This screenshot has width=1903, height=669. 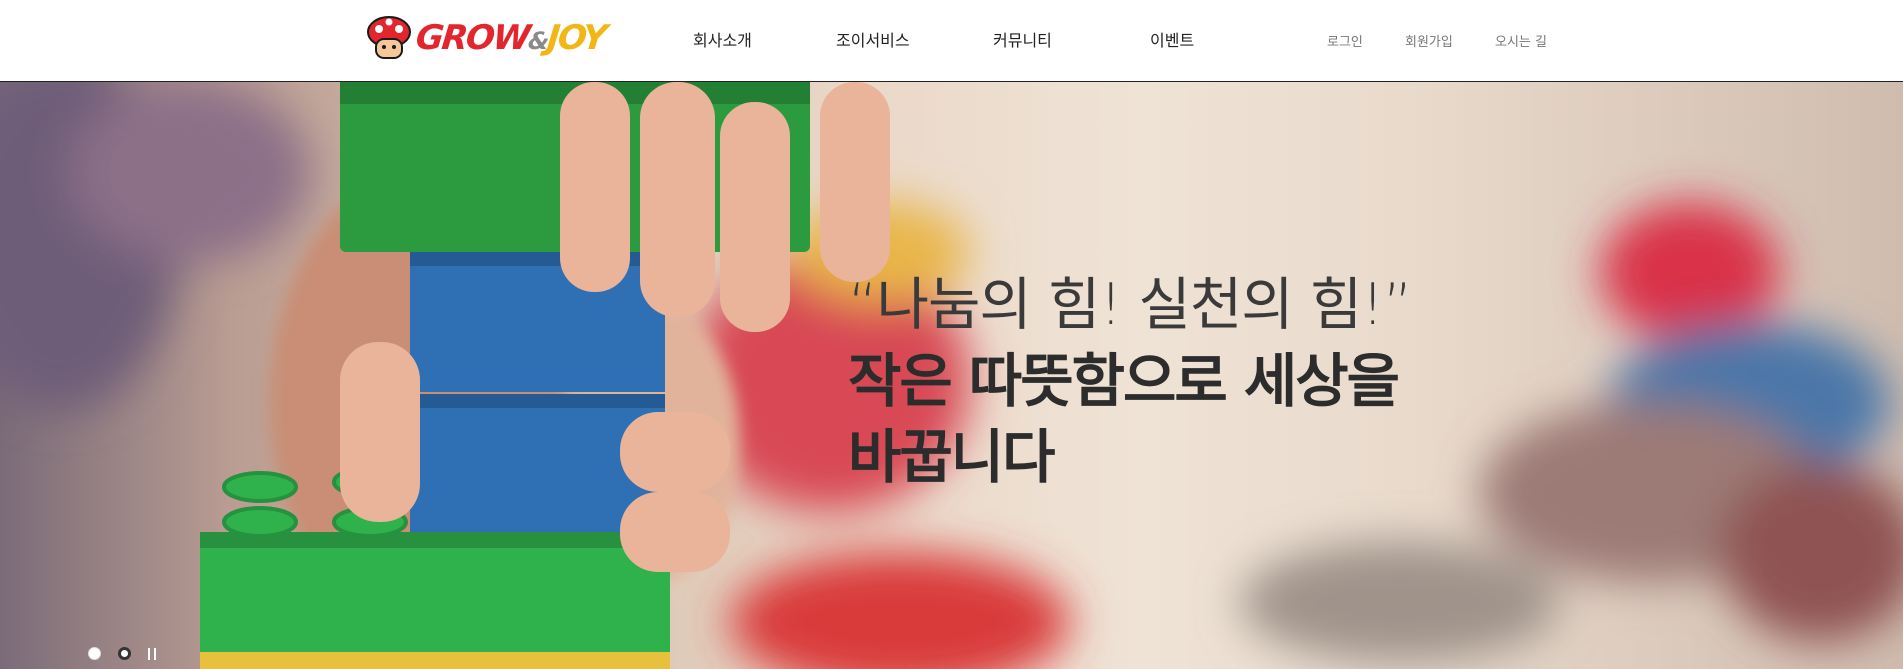 I want to click on main-nav: 회사소개 조이서비스 커뮤니티 이벤트, so click(x=951, y=39).